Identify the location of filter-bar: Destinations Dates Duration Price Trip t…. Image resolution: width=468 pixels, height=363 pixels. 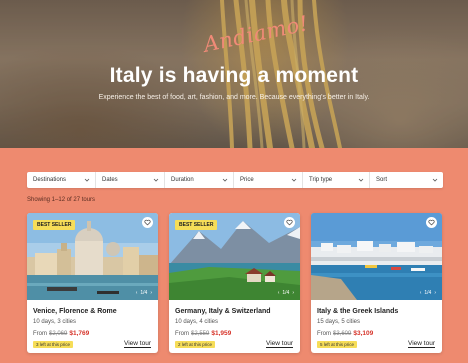
(235, 180).